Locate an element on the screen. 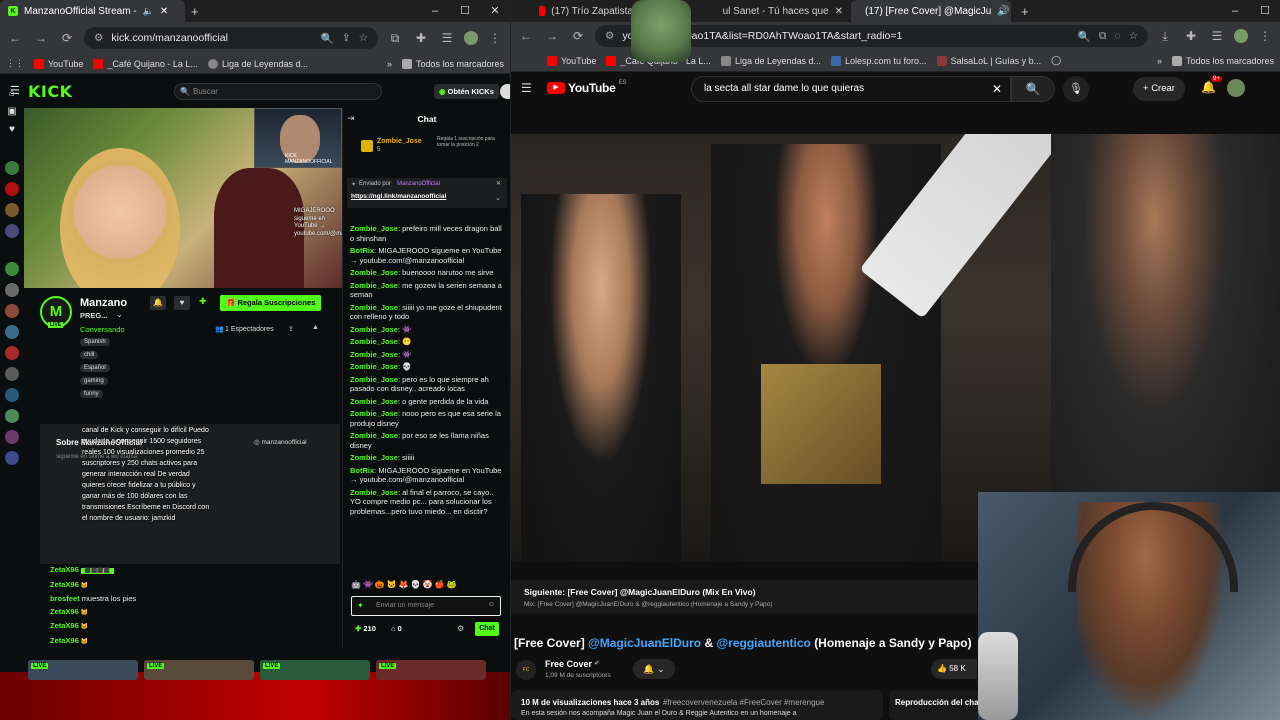 The height and width of the screenshot is (720, 1280). eye-off-icon: ◌ is located at coordinates (1117, 36).